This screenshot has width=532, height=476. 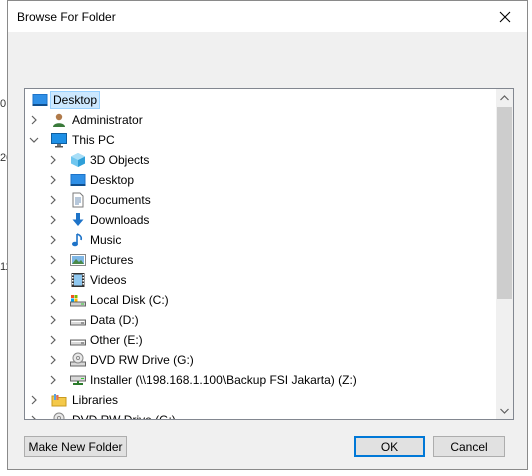 What do you see at coordinates (260, 300) in the screenshot?
I see `tree-item: Local Disk (C:)` at bounding box center [260, 300].